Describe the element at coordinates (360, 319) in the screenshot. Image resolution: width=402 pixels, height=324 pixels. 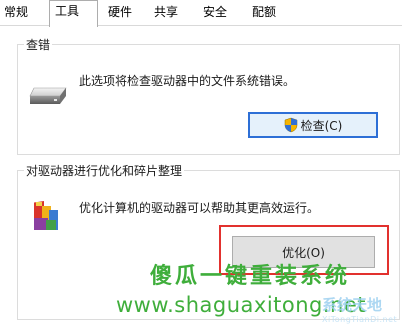
I see `watermark-logo-sub: XiTongTianDi.net` at that location.